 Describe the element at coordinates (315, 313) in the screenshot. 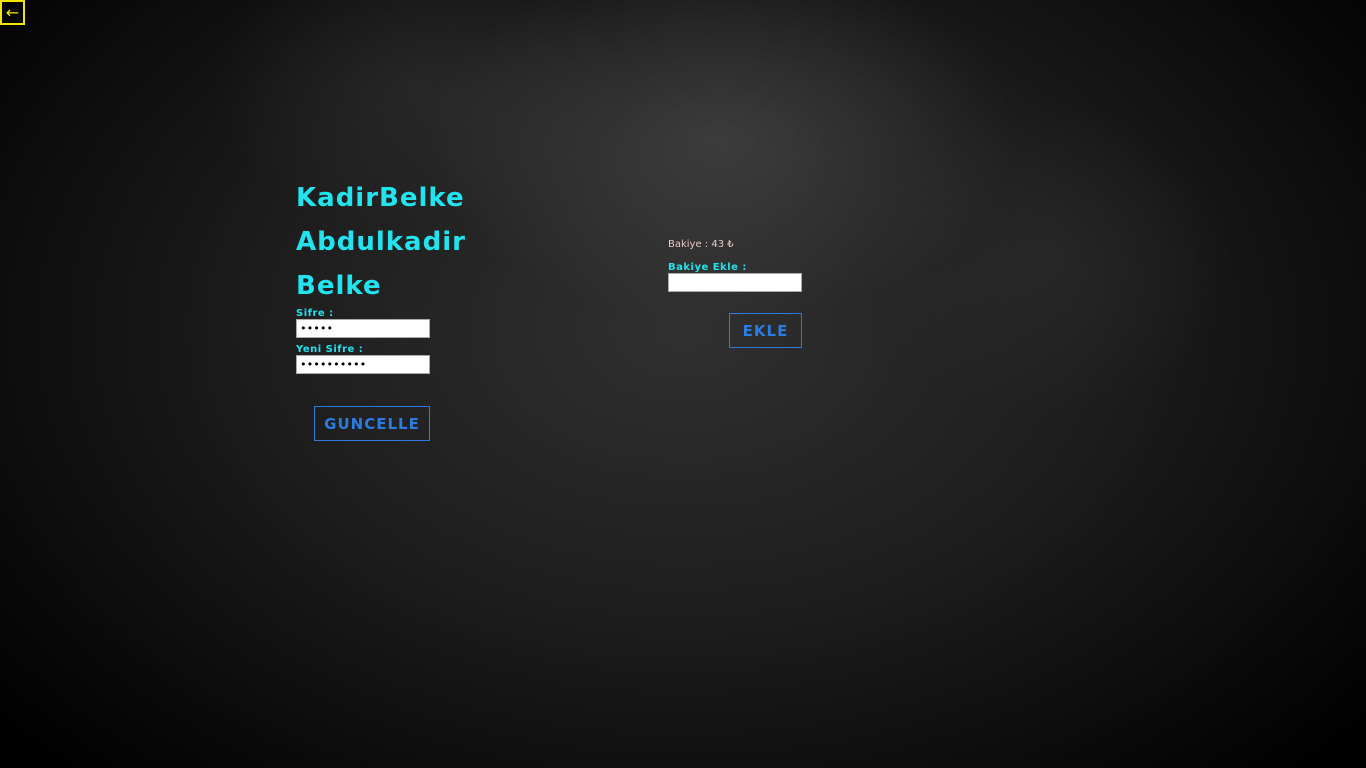

I see `current-password-label: Sifre :` at that location.